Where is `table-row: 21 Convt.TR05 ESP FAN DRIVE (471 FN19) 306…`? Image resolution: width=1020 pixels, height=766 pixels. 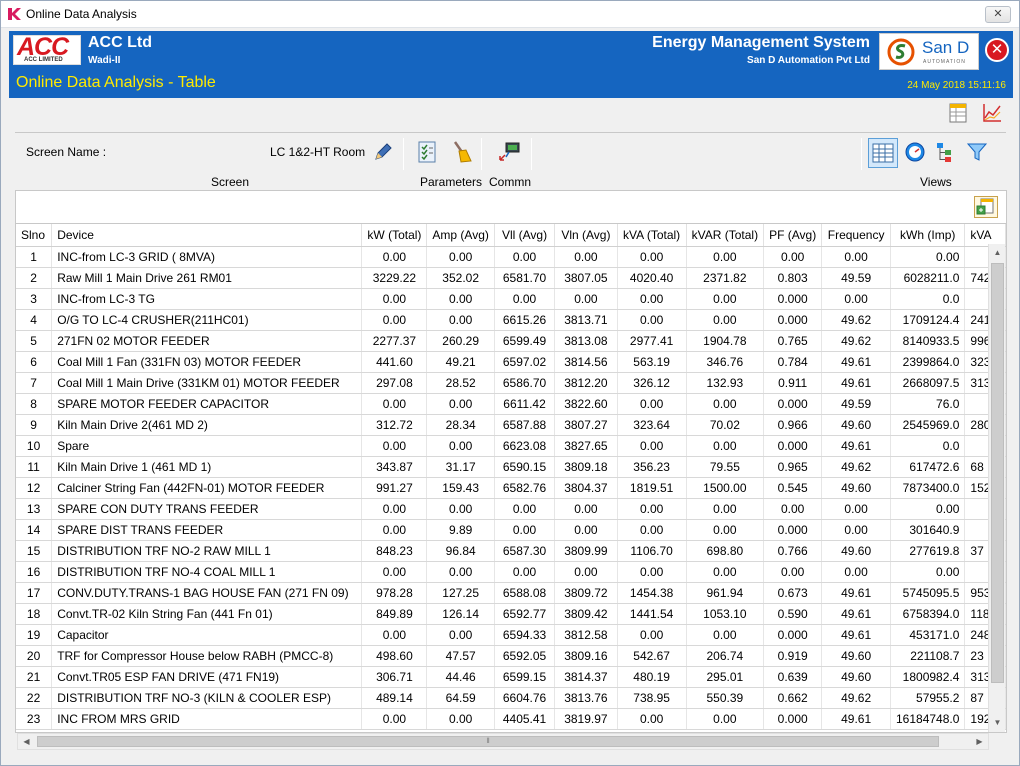 table-row: 21 Convt.TR05 ESP FAN DRIVE (471 FN19) 306… is located at coordinates (511, 677).